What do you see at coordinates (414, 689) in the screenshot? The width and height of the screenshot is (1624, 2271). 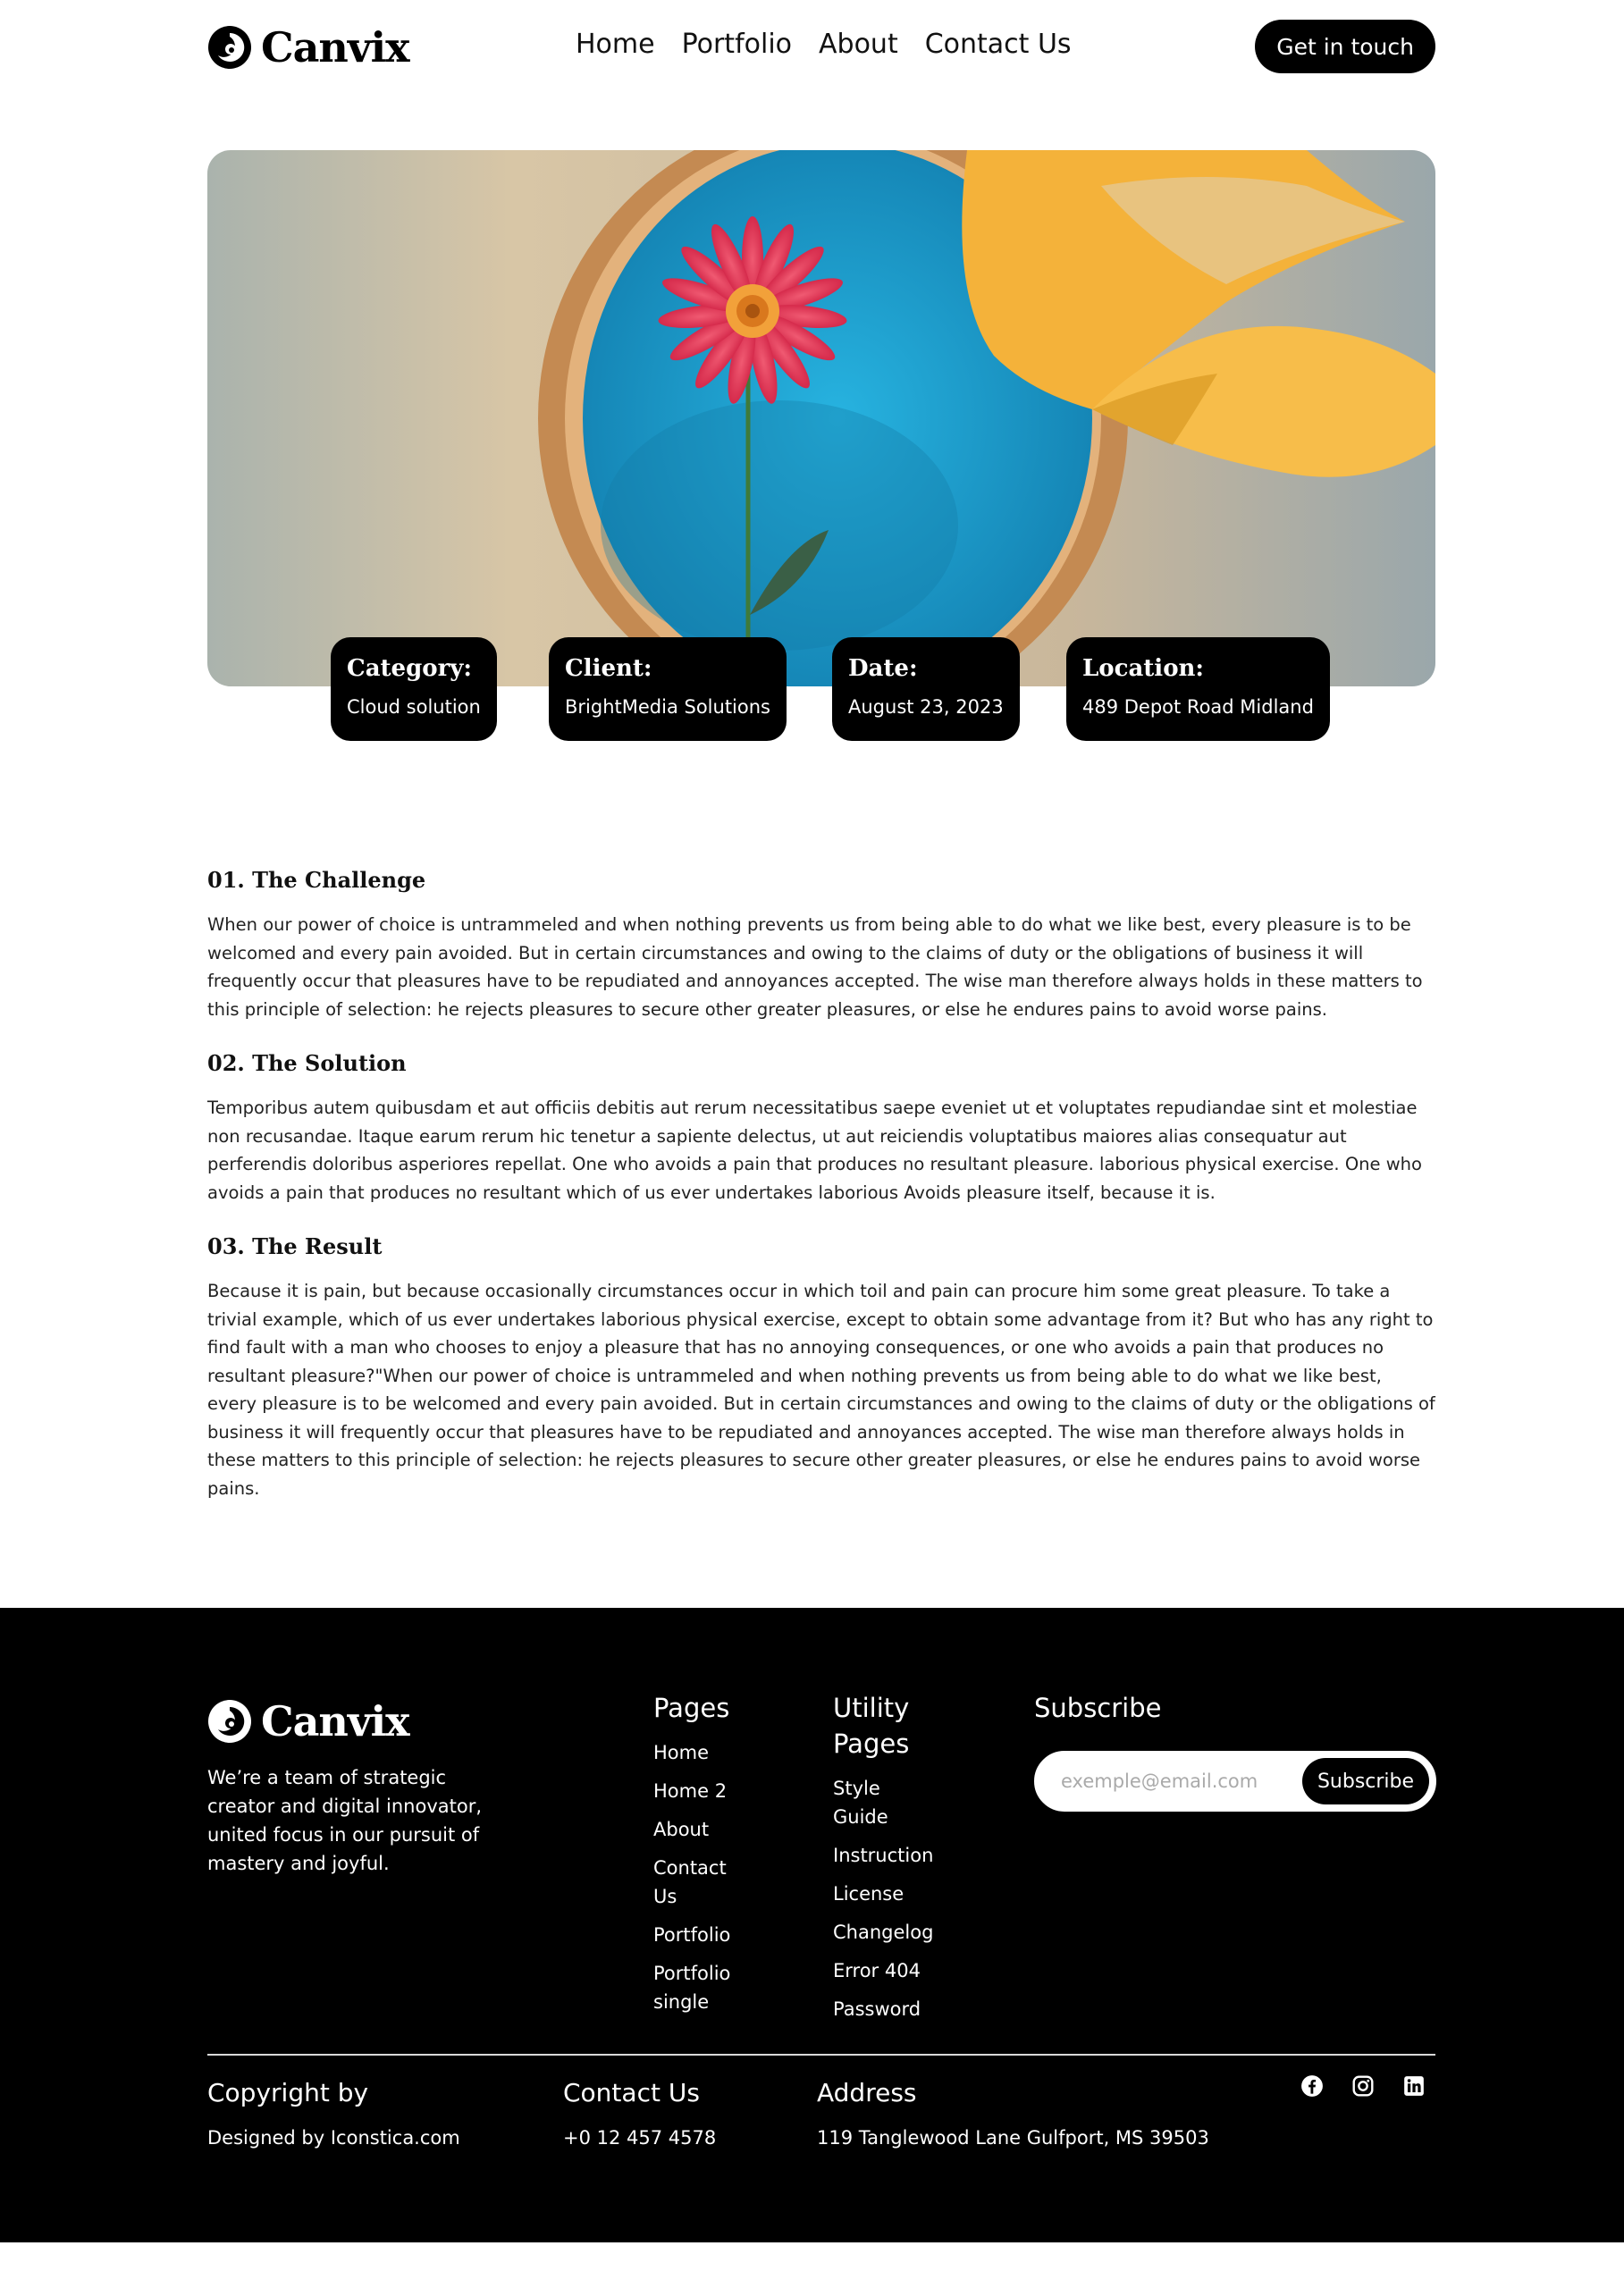 I see `meta-category: Category: Cloud solution` at bounding box center [414, 689].